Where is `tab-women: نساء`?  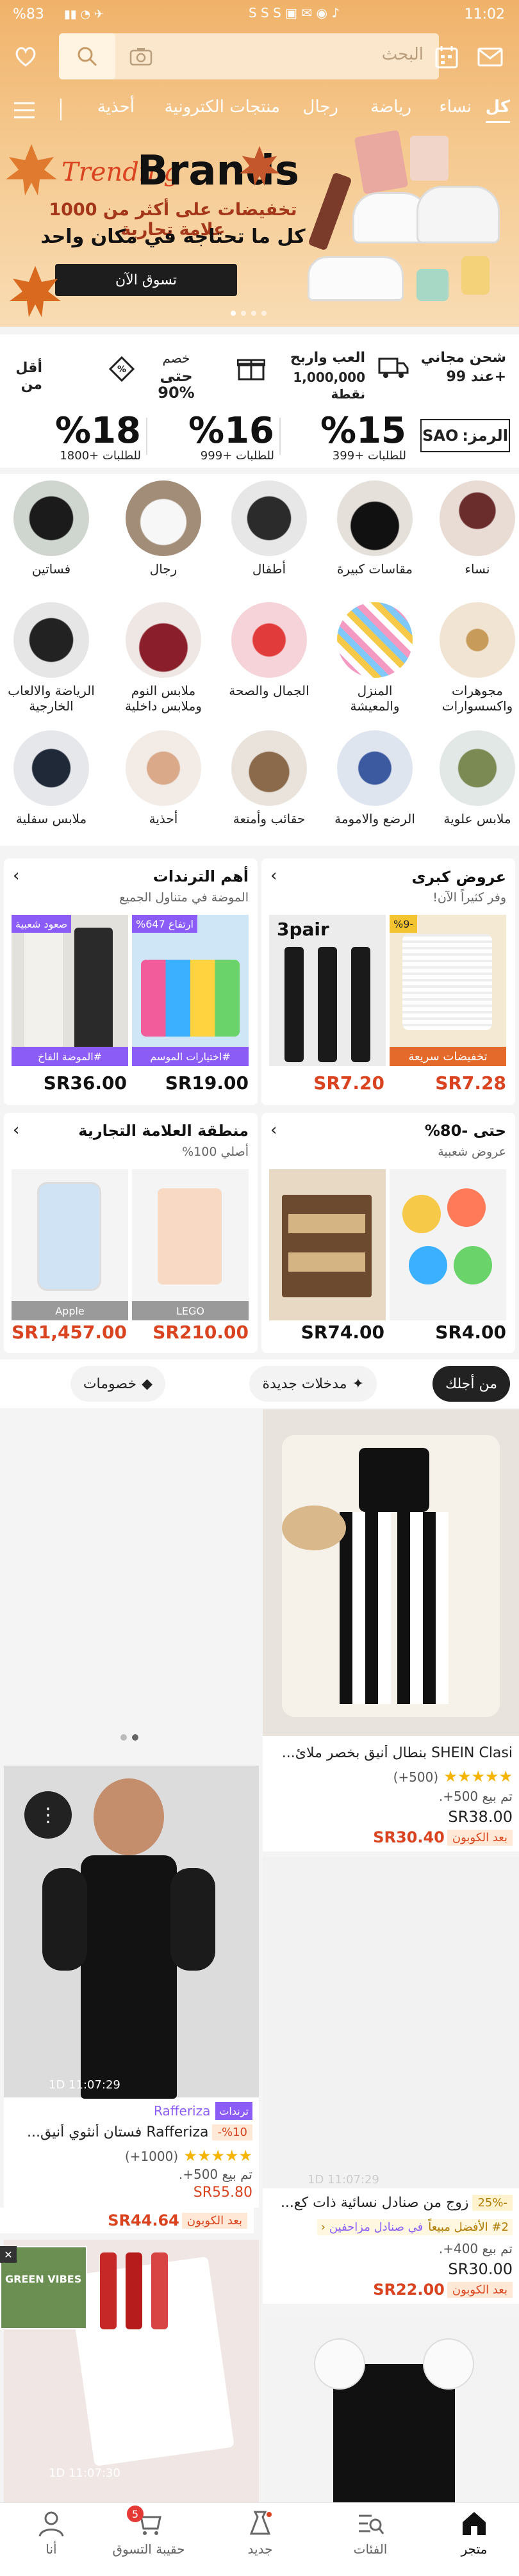 tab-women: نساء is located at coordinates (455, 110).